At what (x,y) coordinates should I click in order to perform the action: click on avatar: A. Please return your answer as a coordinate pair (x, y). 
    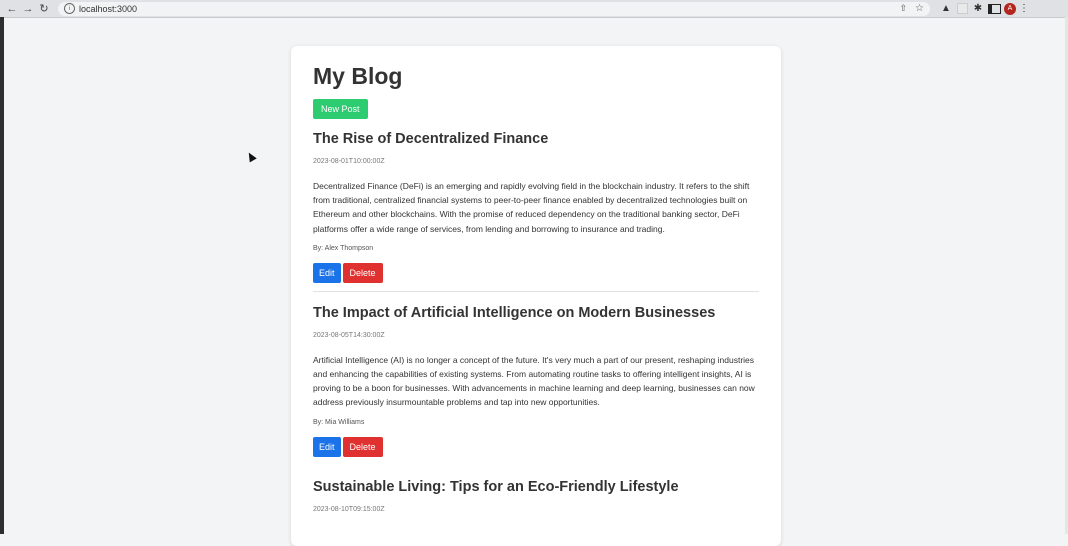
    Looking at the image, I should click on (1010, 8).